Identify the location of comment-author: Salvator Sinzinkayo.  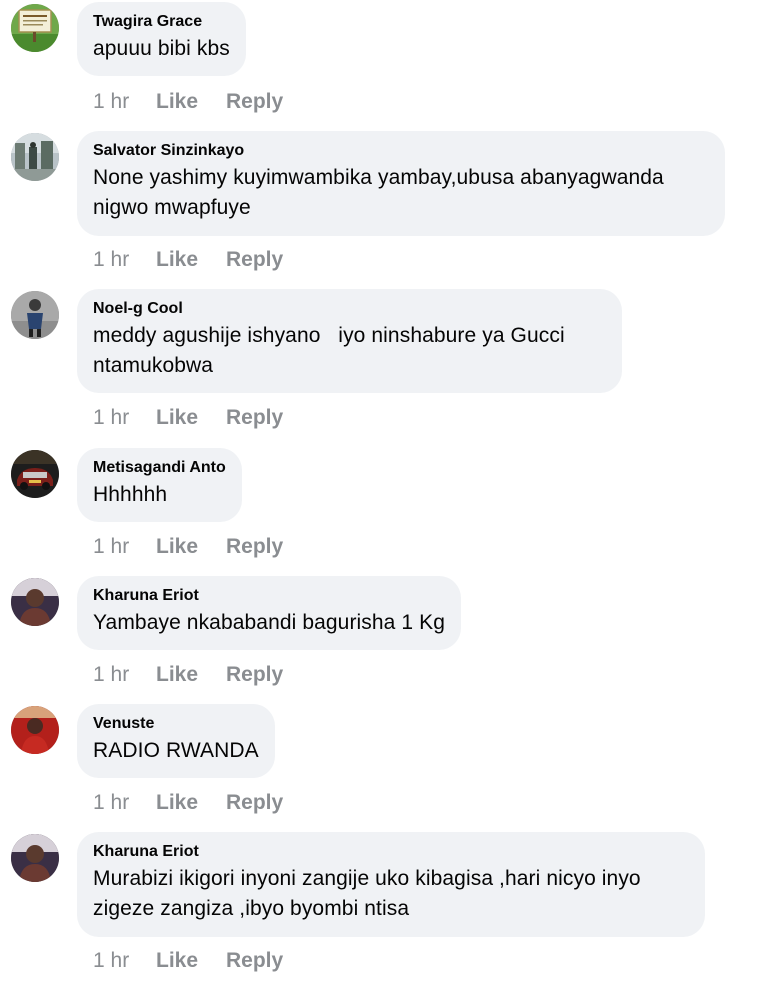
(401, 151).